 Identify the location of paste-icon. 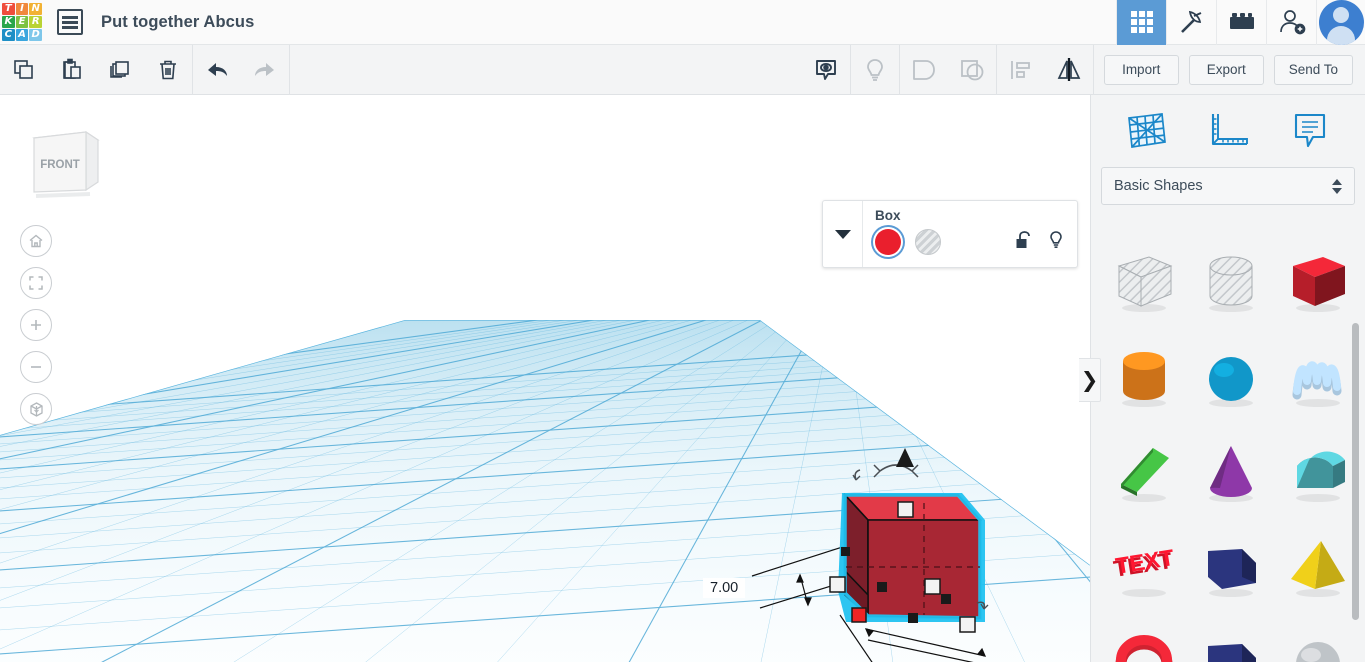
(72, 70).